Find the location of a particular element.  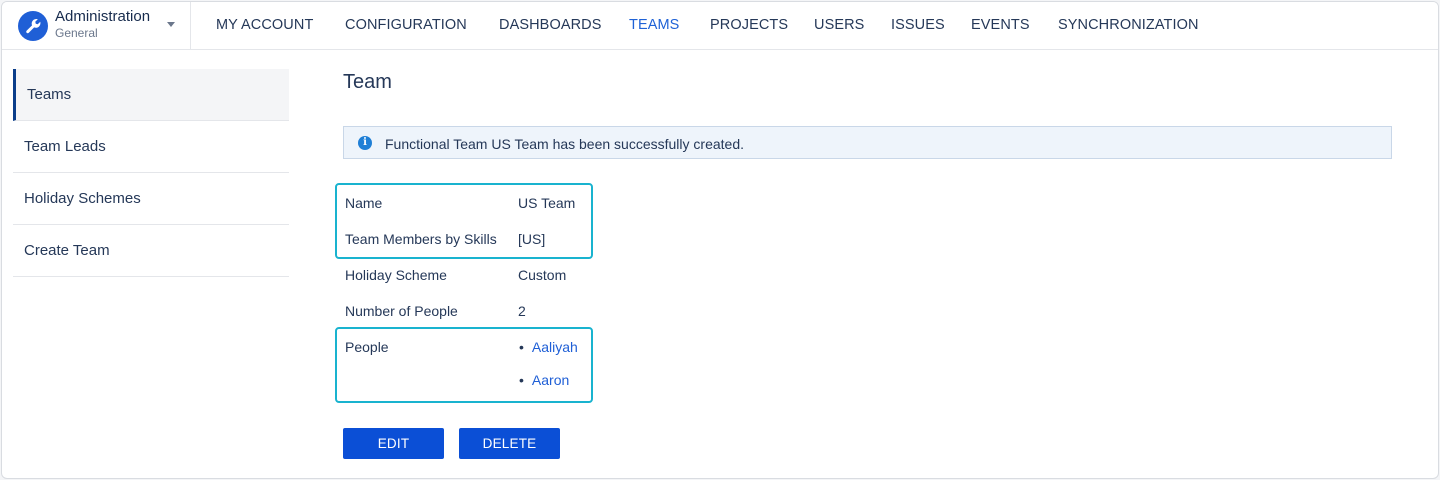

skills-label: Team Members by Skills is located at coordinates (421, 239).